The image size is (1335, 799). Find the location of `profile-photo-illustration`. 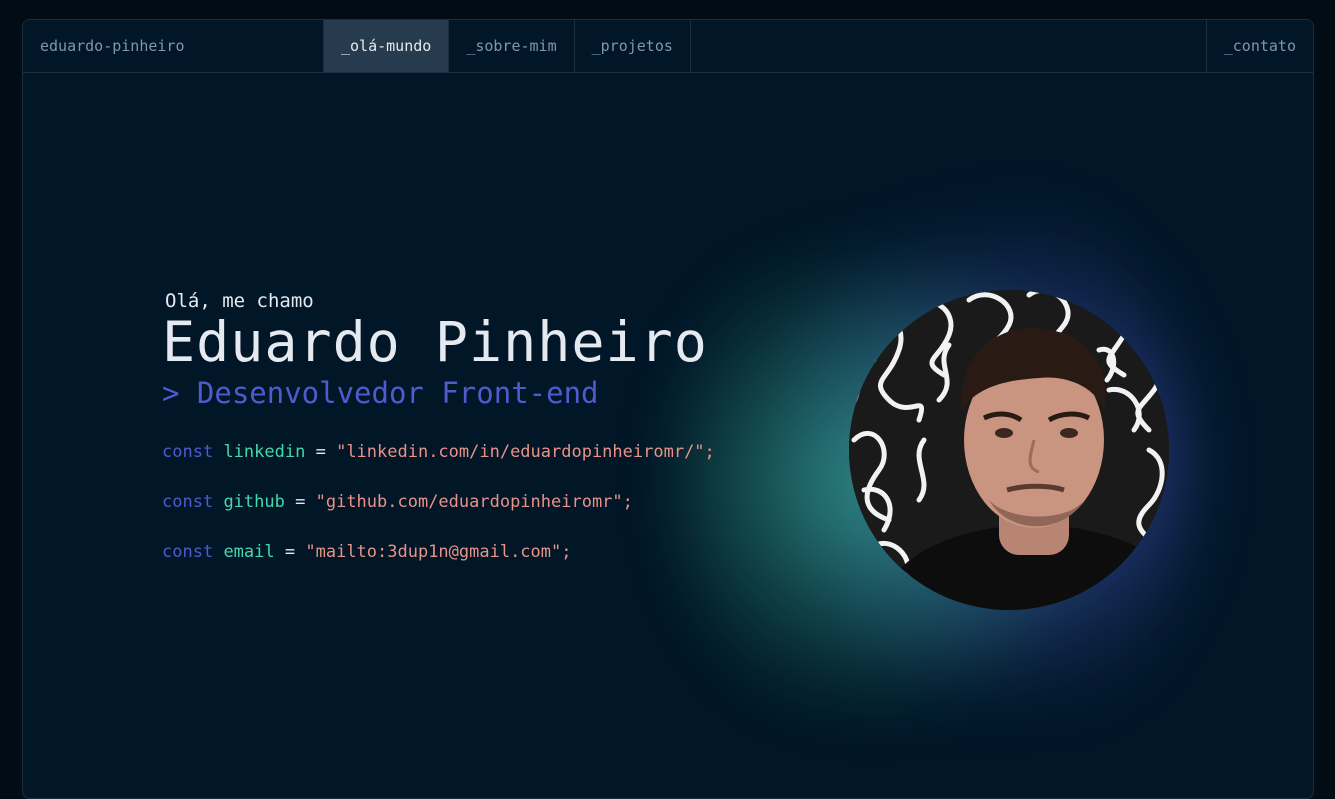

profile-photo-illustration is located at coordinates (1009, 450).